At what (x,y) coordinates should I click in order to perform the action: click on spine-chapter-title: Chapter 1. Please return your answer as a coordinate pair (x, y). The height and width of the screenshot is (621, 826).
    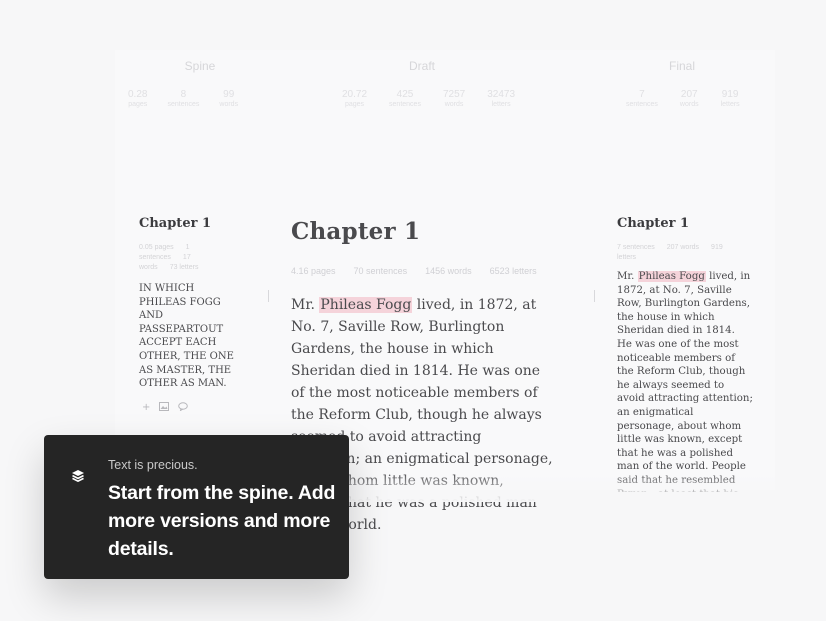
    Looking at the image, I should click on (175, 223).